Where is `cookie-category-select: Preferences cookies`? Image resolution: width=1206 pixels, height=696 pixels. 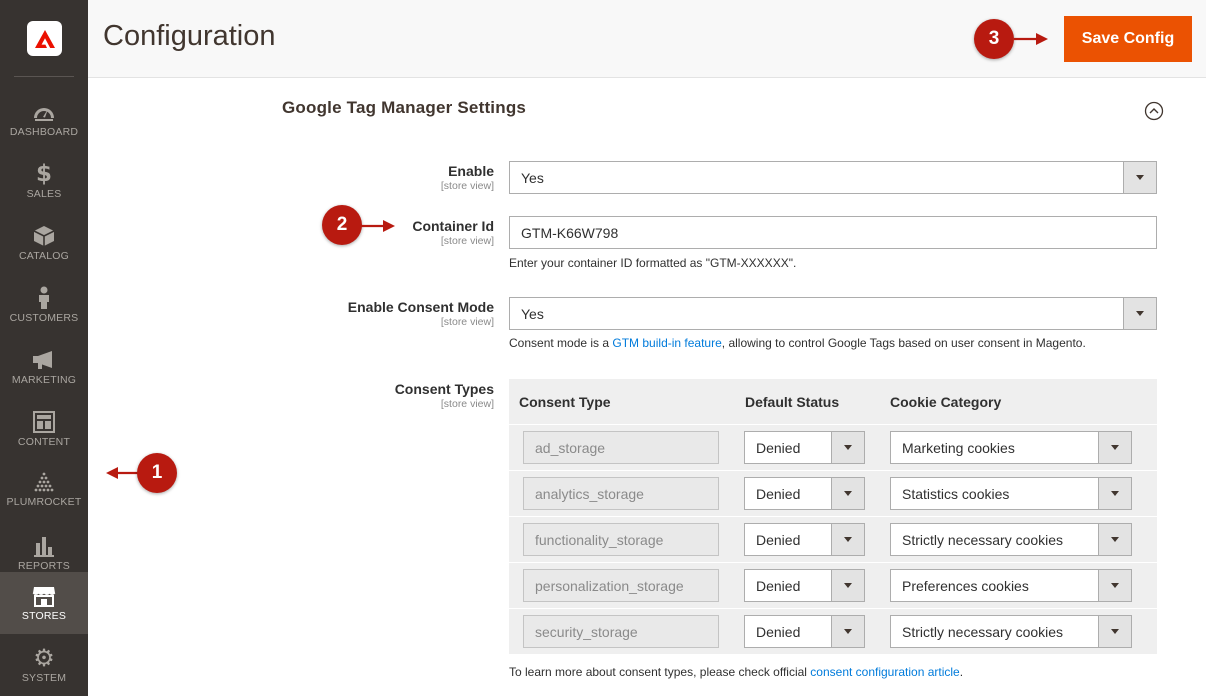 cookie-category-select: Preferences cookies is located at coordinates (1011, 585).